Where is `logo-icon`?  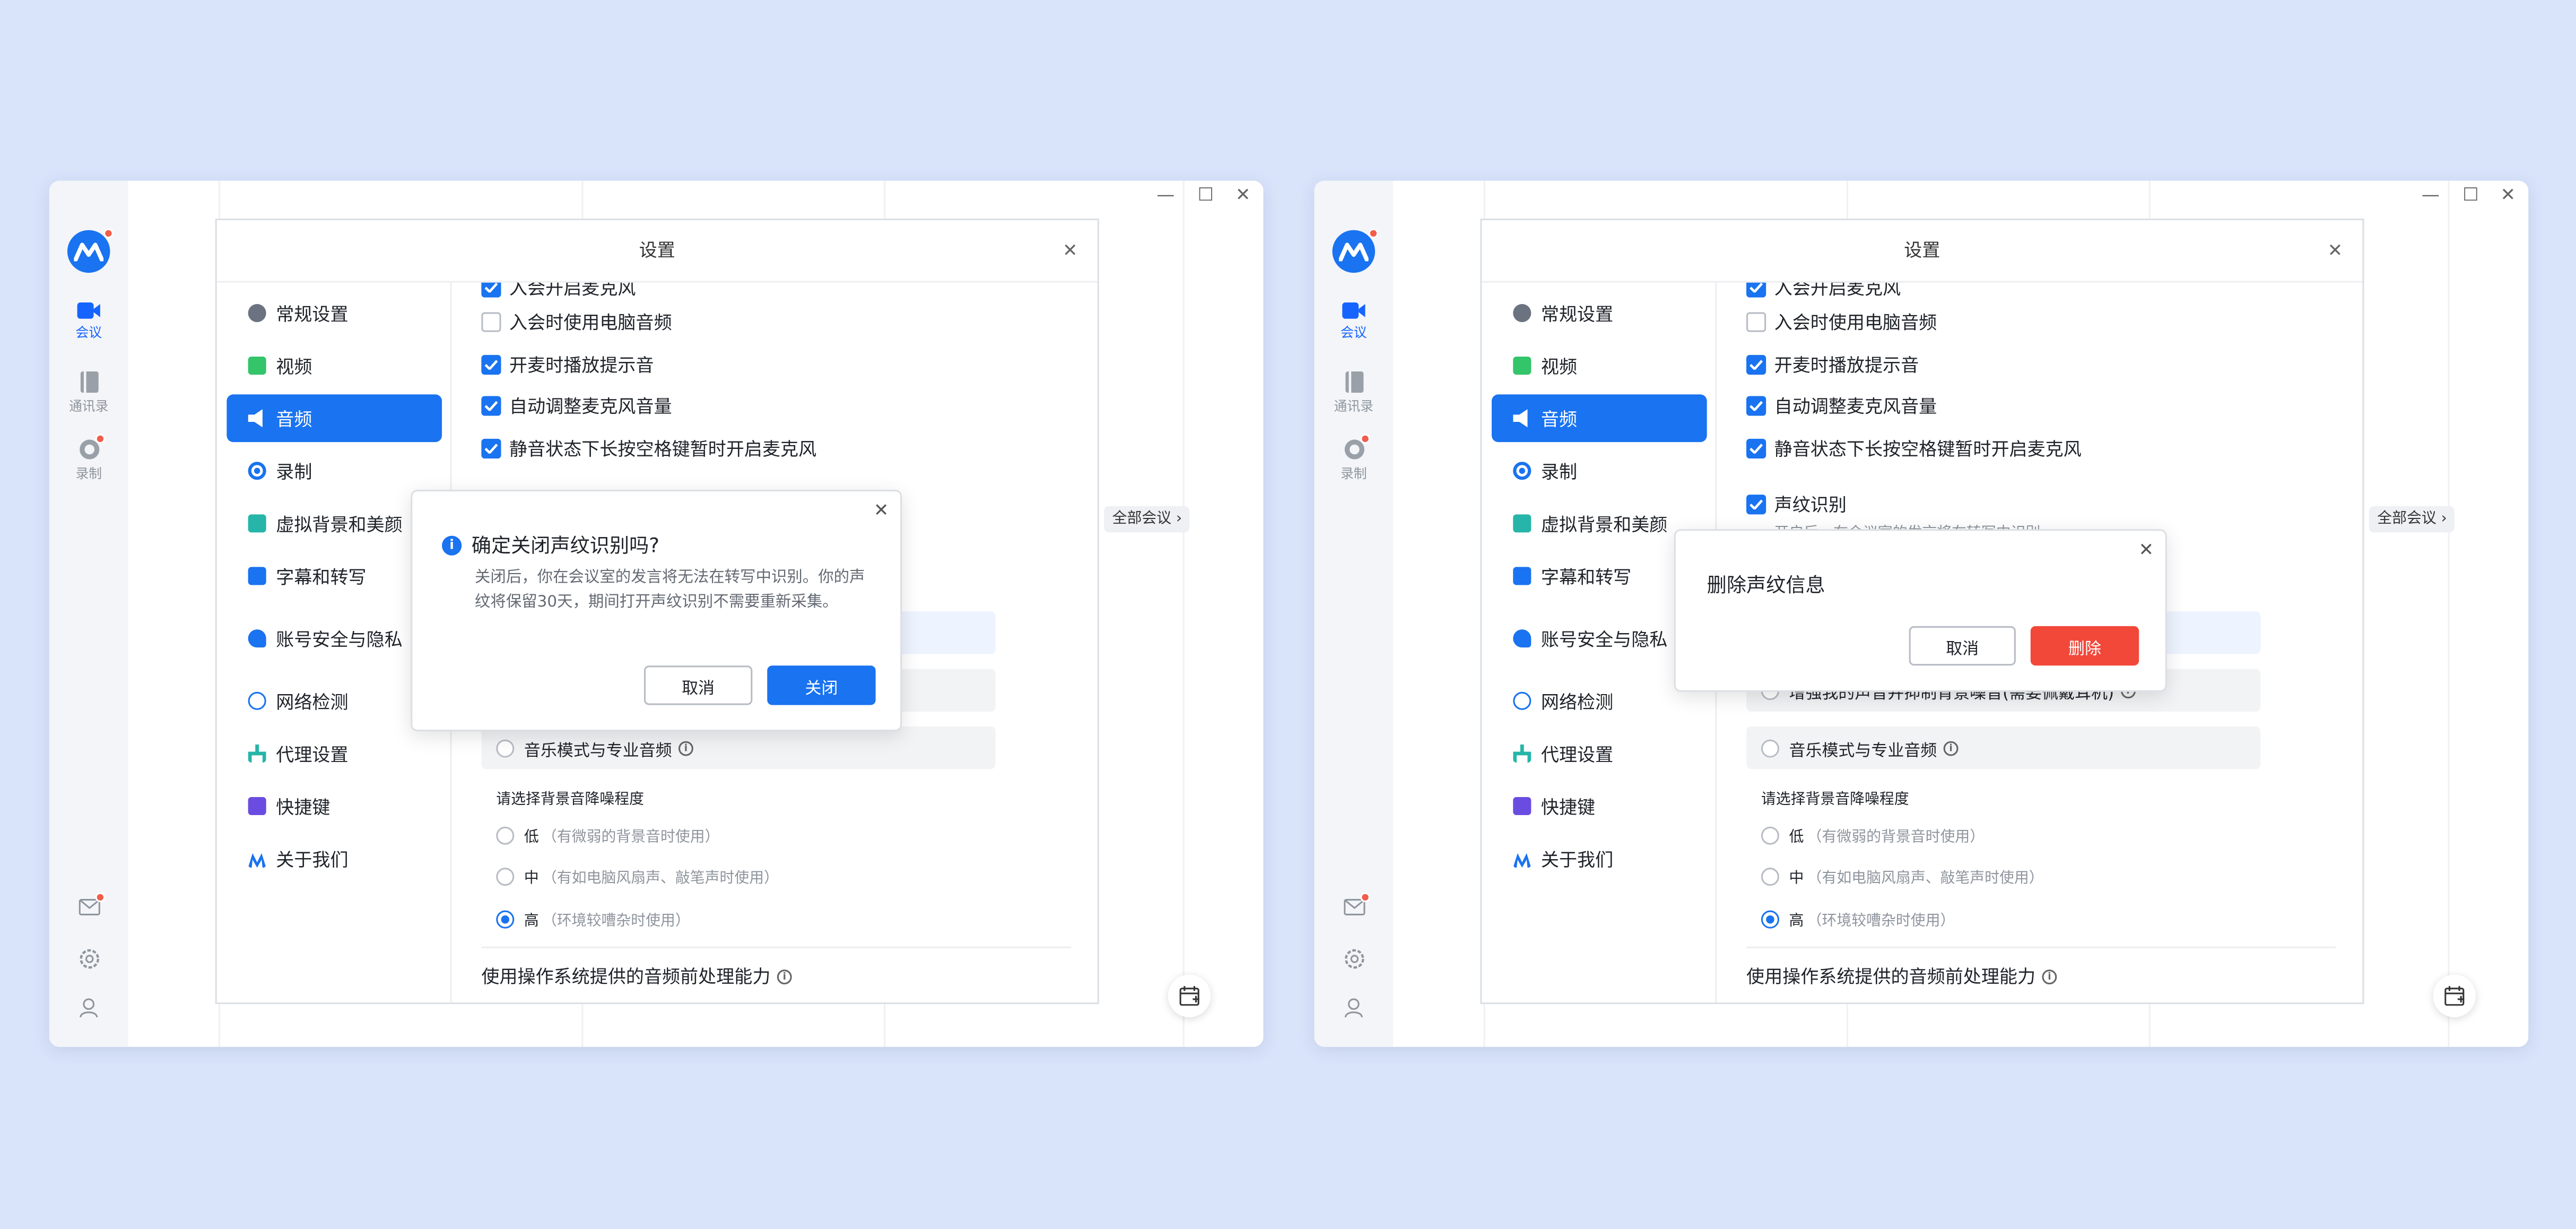
logo-icon is located at coordinates (257, 861).